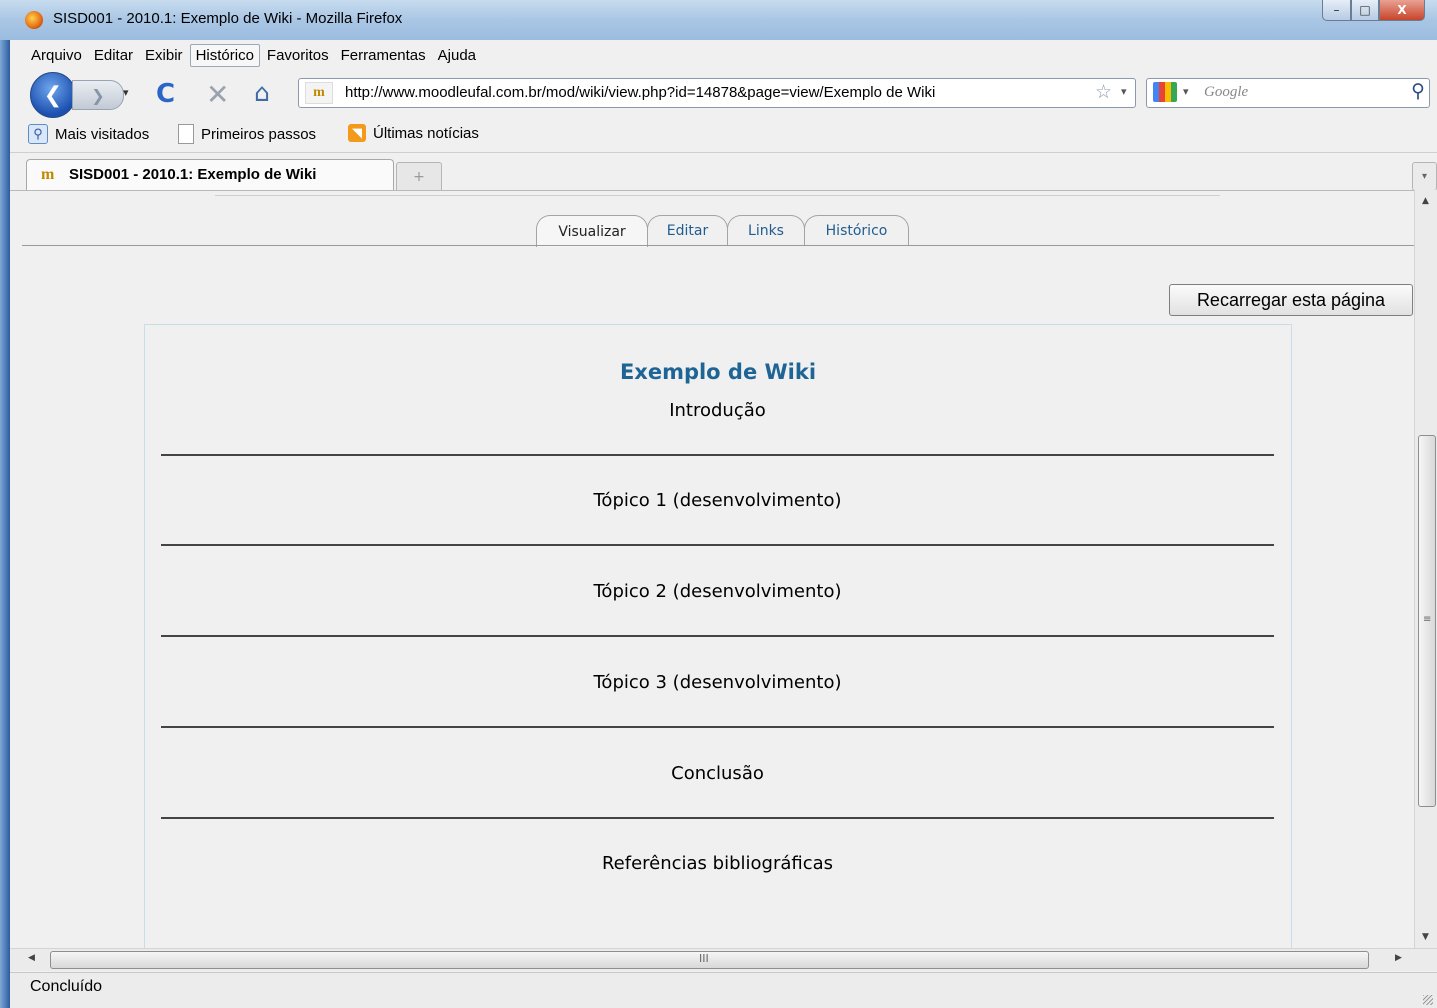 This screenshot has width=1437, height=1008. What do you see at coordinates (319, 93) in the screenshot?
I see `site-favicon-icon: m` at bounding box center [319, 93].